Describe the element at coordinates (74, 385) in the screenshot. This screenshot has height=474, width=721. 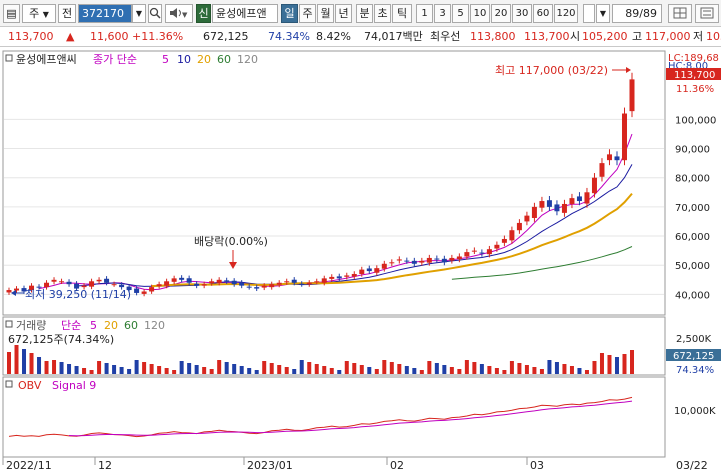
I see `obv-signal-label: Signal 9` at that location.